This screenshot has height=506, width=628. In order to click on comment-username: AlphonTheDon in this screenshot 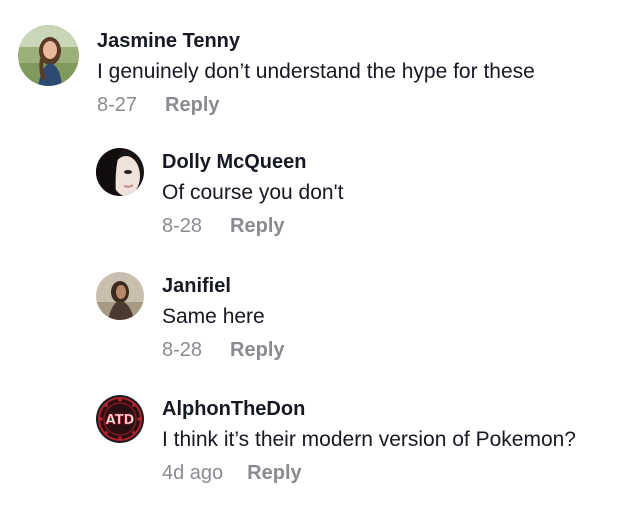, I will do `click(369, 409)`.